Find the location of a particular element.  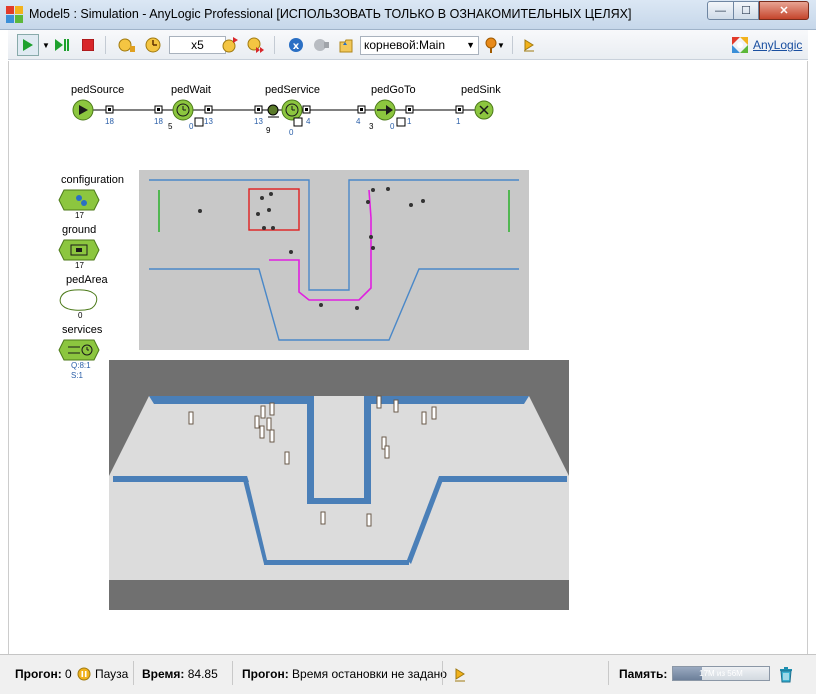

camera-icon is located at coordinates (321, 45).